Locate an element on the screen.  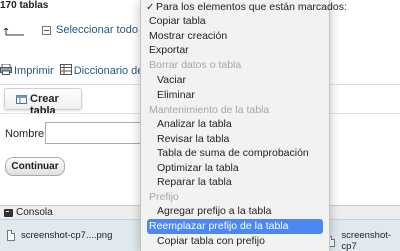
print-icon is located at coordinates (7, 70).